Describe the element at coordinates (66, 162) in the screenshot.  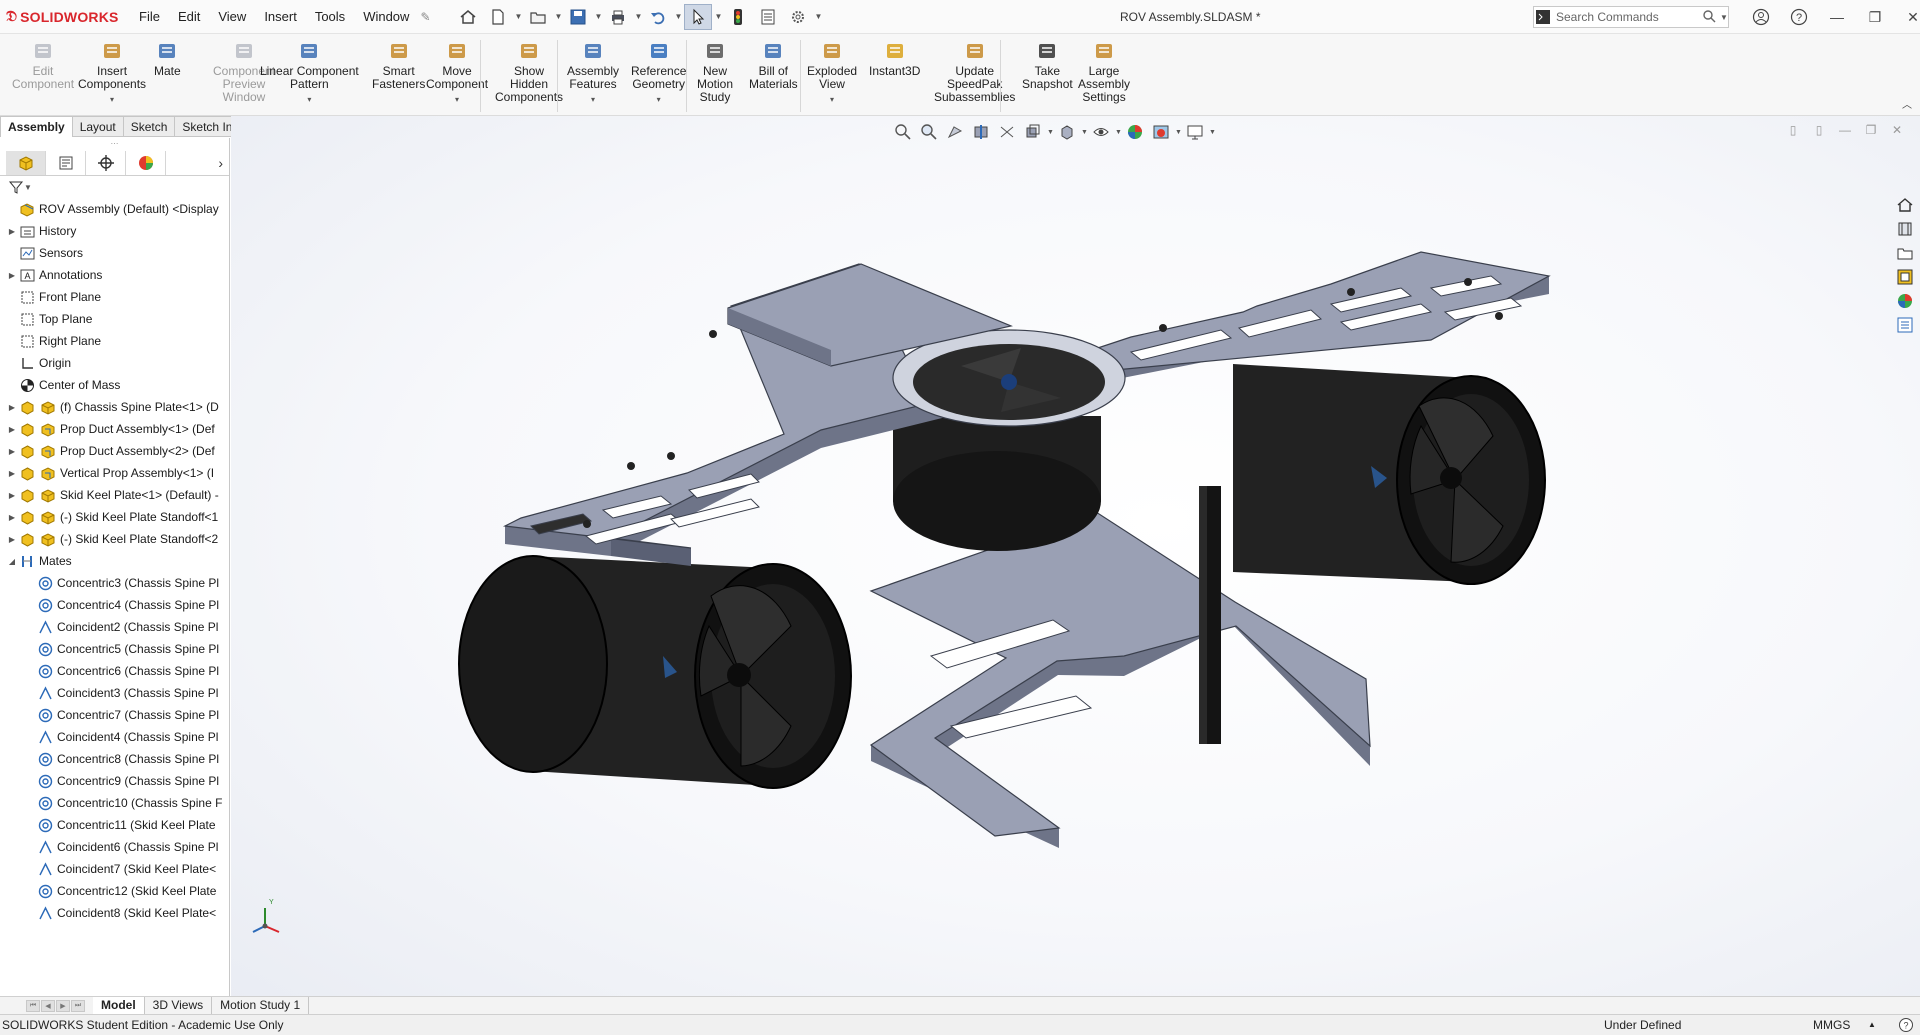
I see `property-manager-tab` at that location.